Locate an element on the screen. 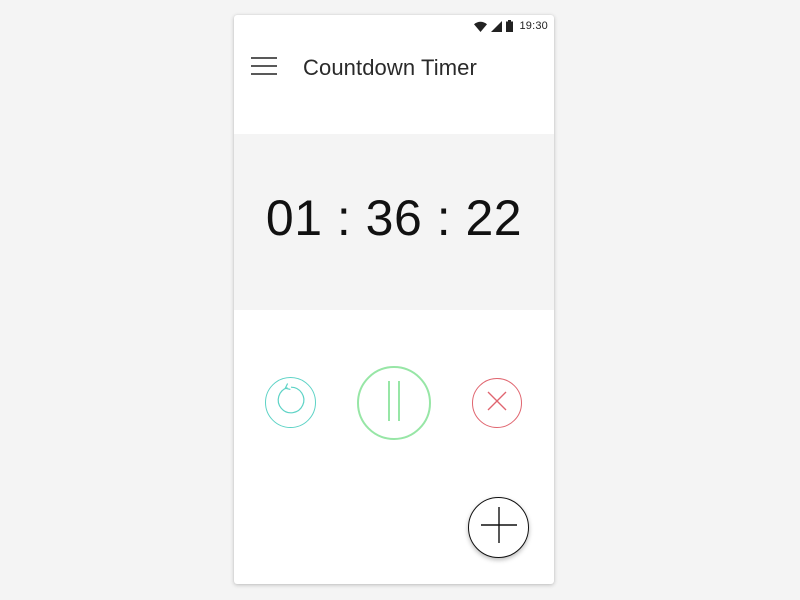  reset-button is located at coordinates (290, 402).